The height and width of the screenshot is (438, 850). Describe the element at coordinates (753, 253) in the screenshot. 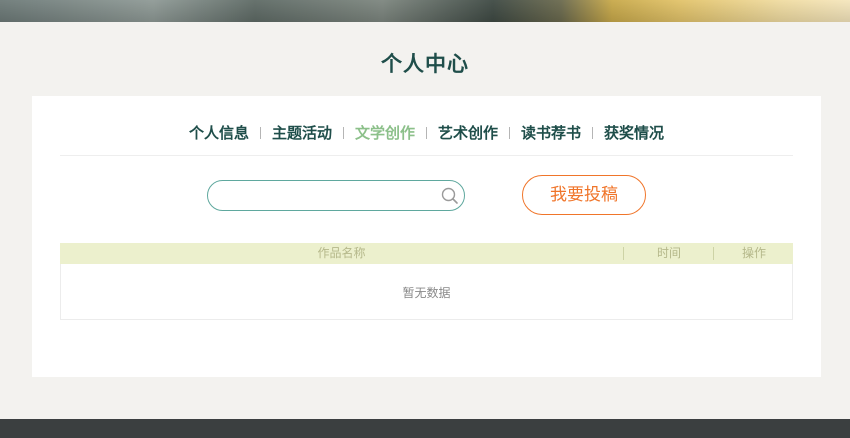

I see `column-header-actions: 操作` at that location.